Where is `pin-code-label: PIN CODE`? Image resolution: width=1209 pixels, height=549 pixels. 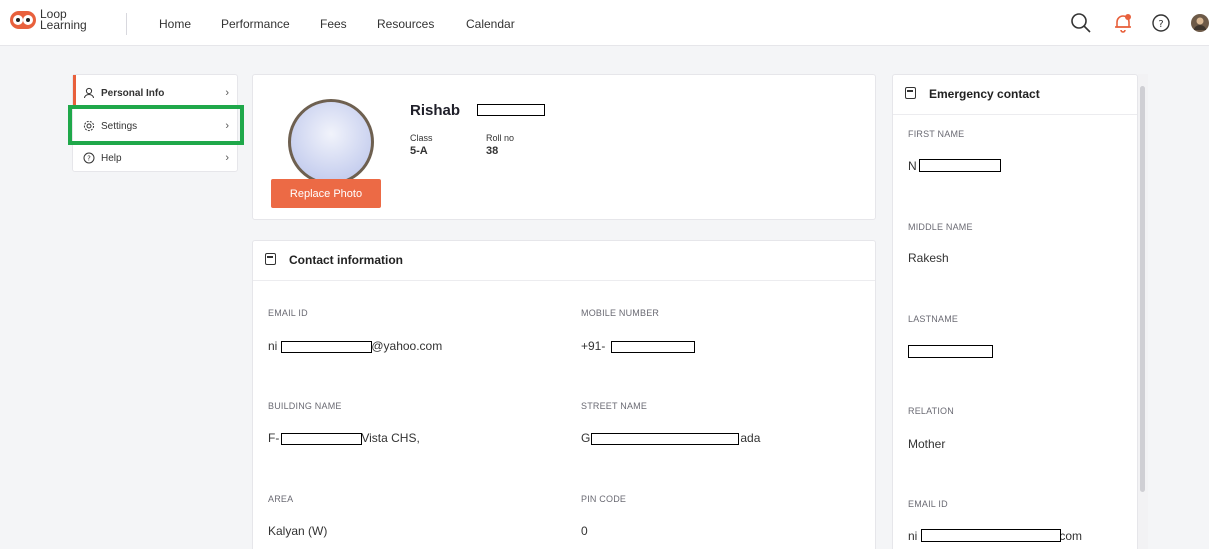 pin-code-label: PIN CODE is located at coordinates (604, 499).